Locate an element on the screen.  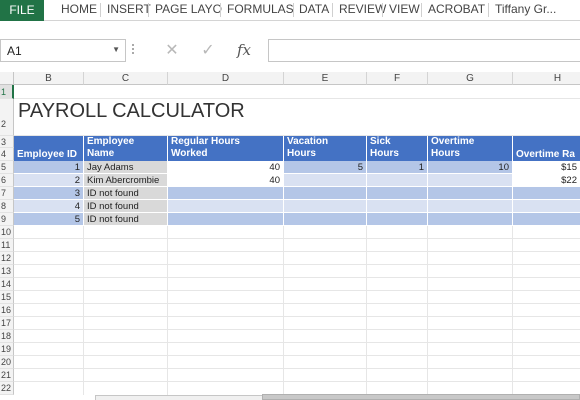
cell-employee-id: 5 is located at coordinates (49, 219).